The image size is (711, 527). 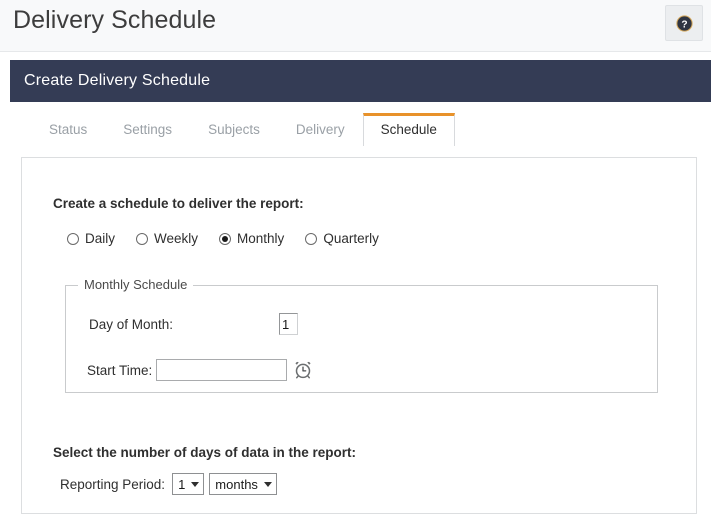 What do you see at coordinates (120, 370) in the screenshot?
I see `start-time-label: Start Time:` at bounding box center [120, 370].